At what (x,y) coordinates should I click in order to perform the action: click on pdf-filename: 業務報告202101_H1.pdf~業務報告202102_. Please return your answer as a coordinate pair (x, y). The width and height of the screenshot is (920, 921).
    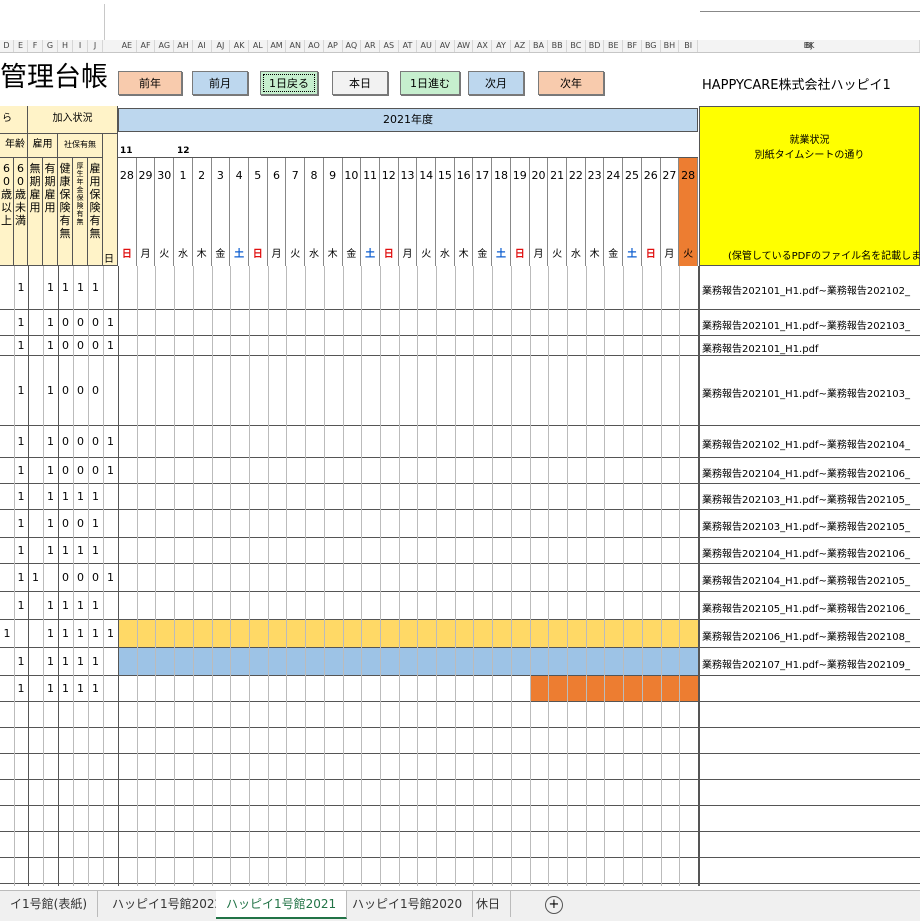
    Looking at the image, I should click on (806, 289).